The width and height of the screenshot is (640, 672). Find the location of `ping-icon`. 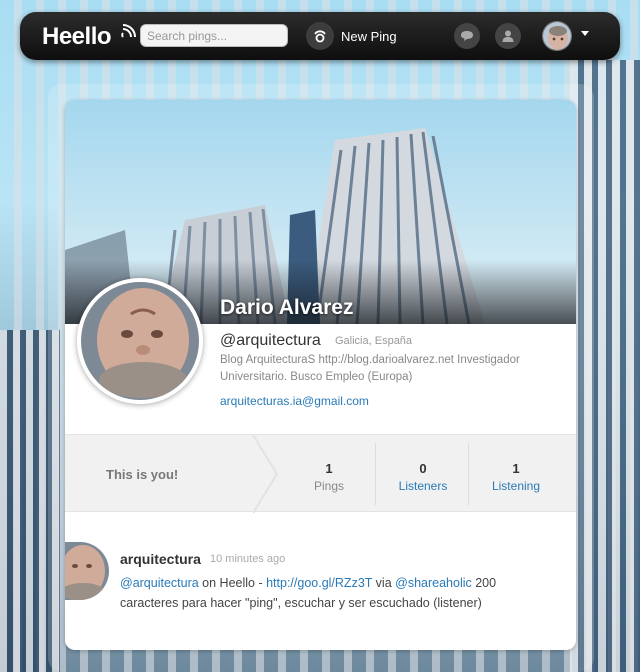

ping-icon is located at coordinates (320, 36).